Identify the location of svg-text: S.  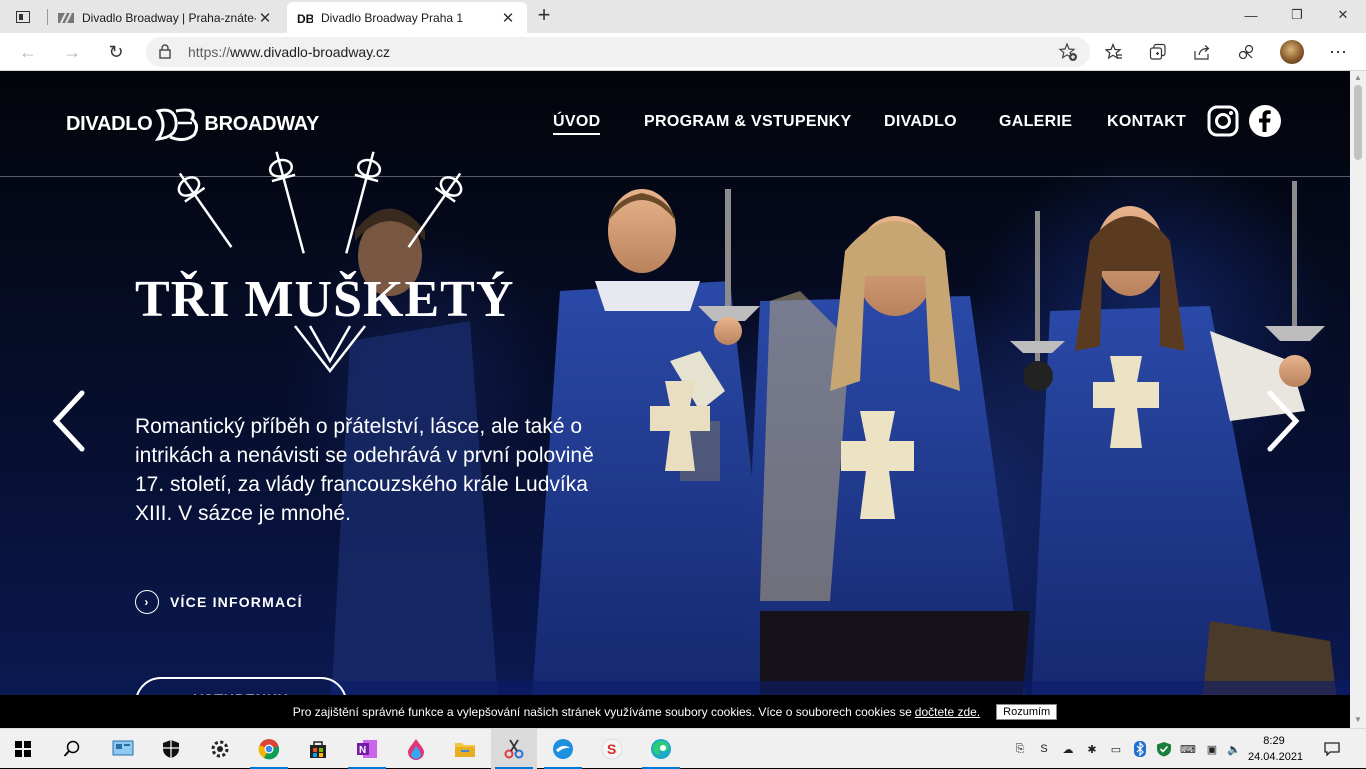
(611, 749).